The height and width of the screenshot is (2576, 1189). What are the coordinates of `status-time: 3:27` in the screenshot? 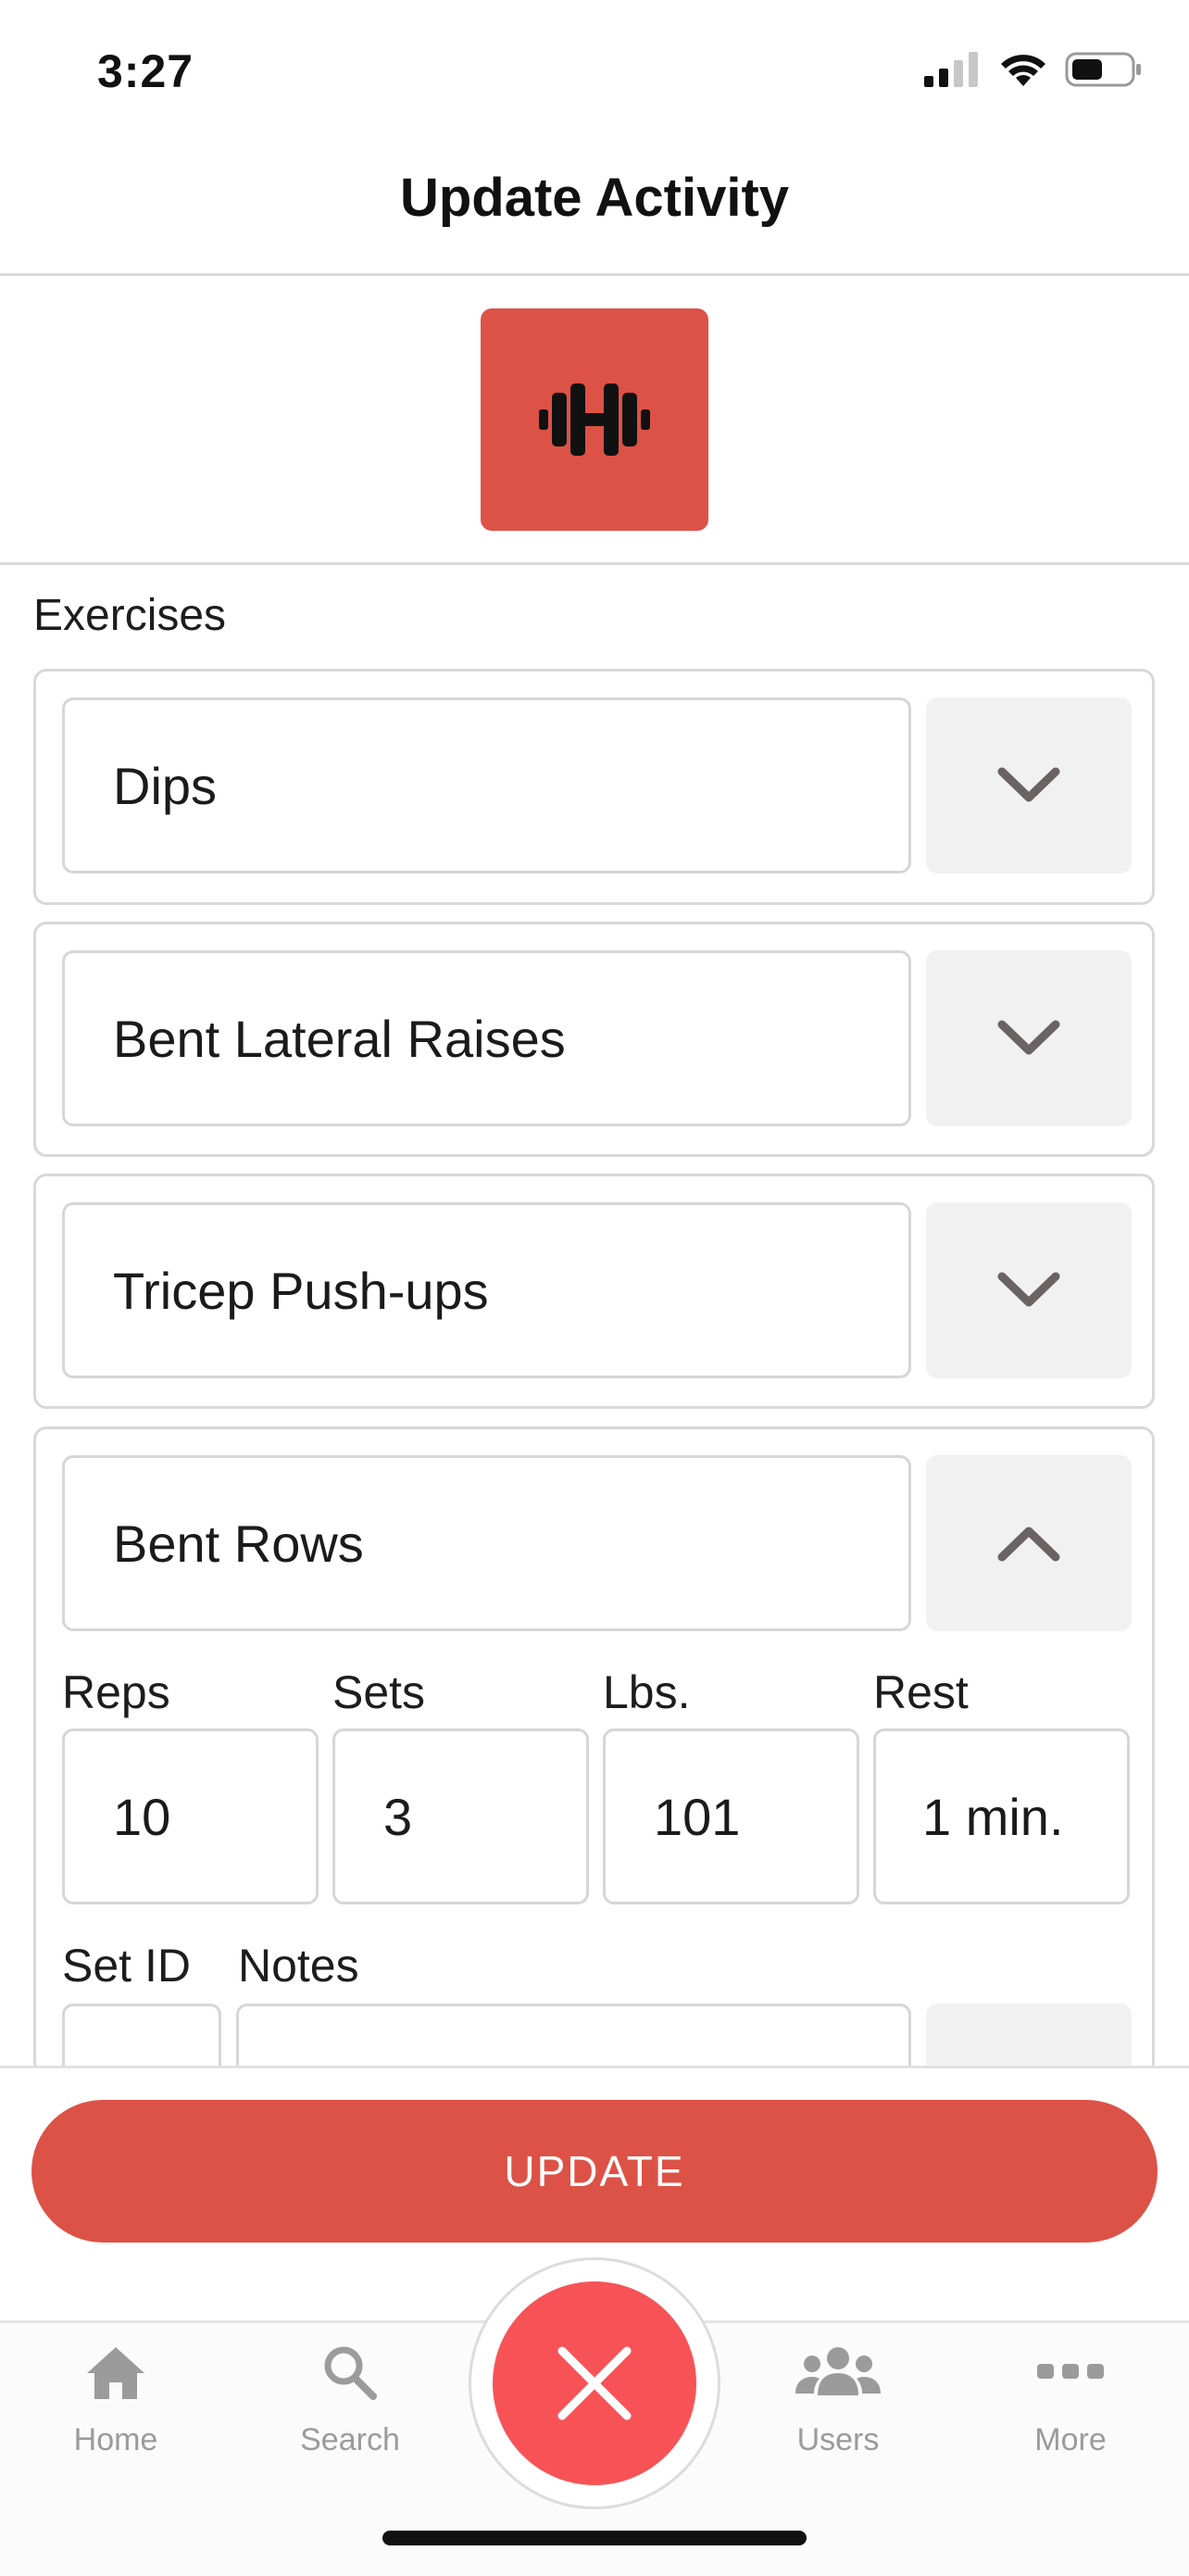 It's located at (145, 71).